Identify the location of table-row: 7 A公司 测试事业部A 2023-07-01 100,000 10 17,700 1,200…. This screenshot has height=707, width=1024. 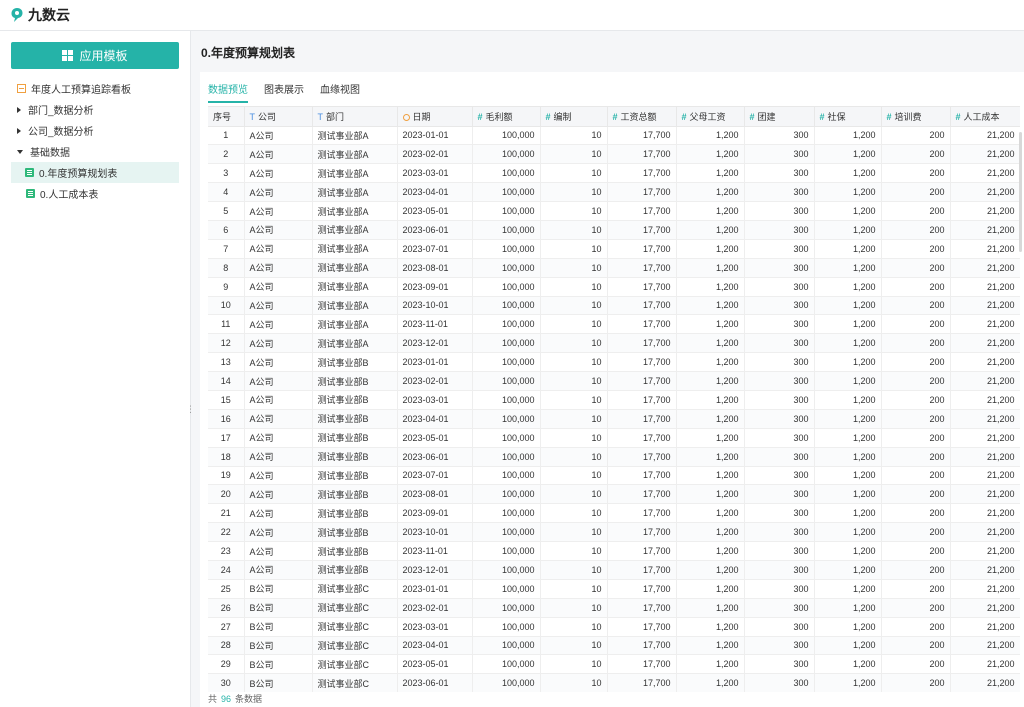
(614, 249).